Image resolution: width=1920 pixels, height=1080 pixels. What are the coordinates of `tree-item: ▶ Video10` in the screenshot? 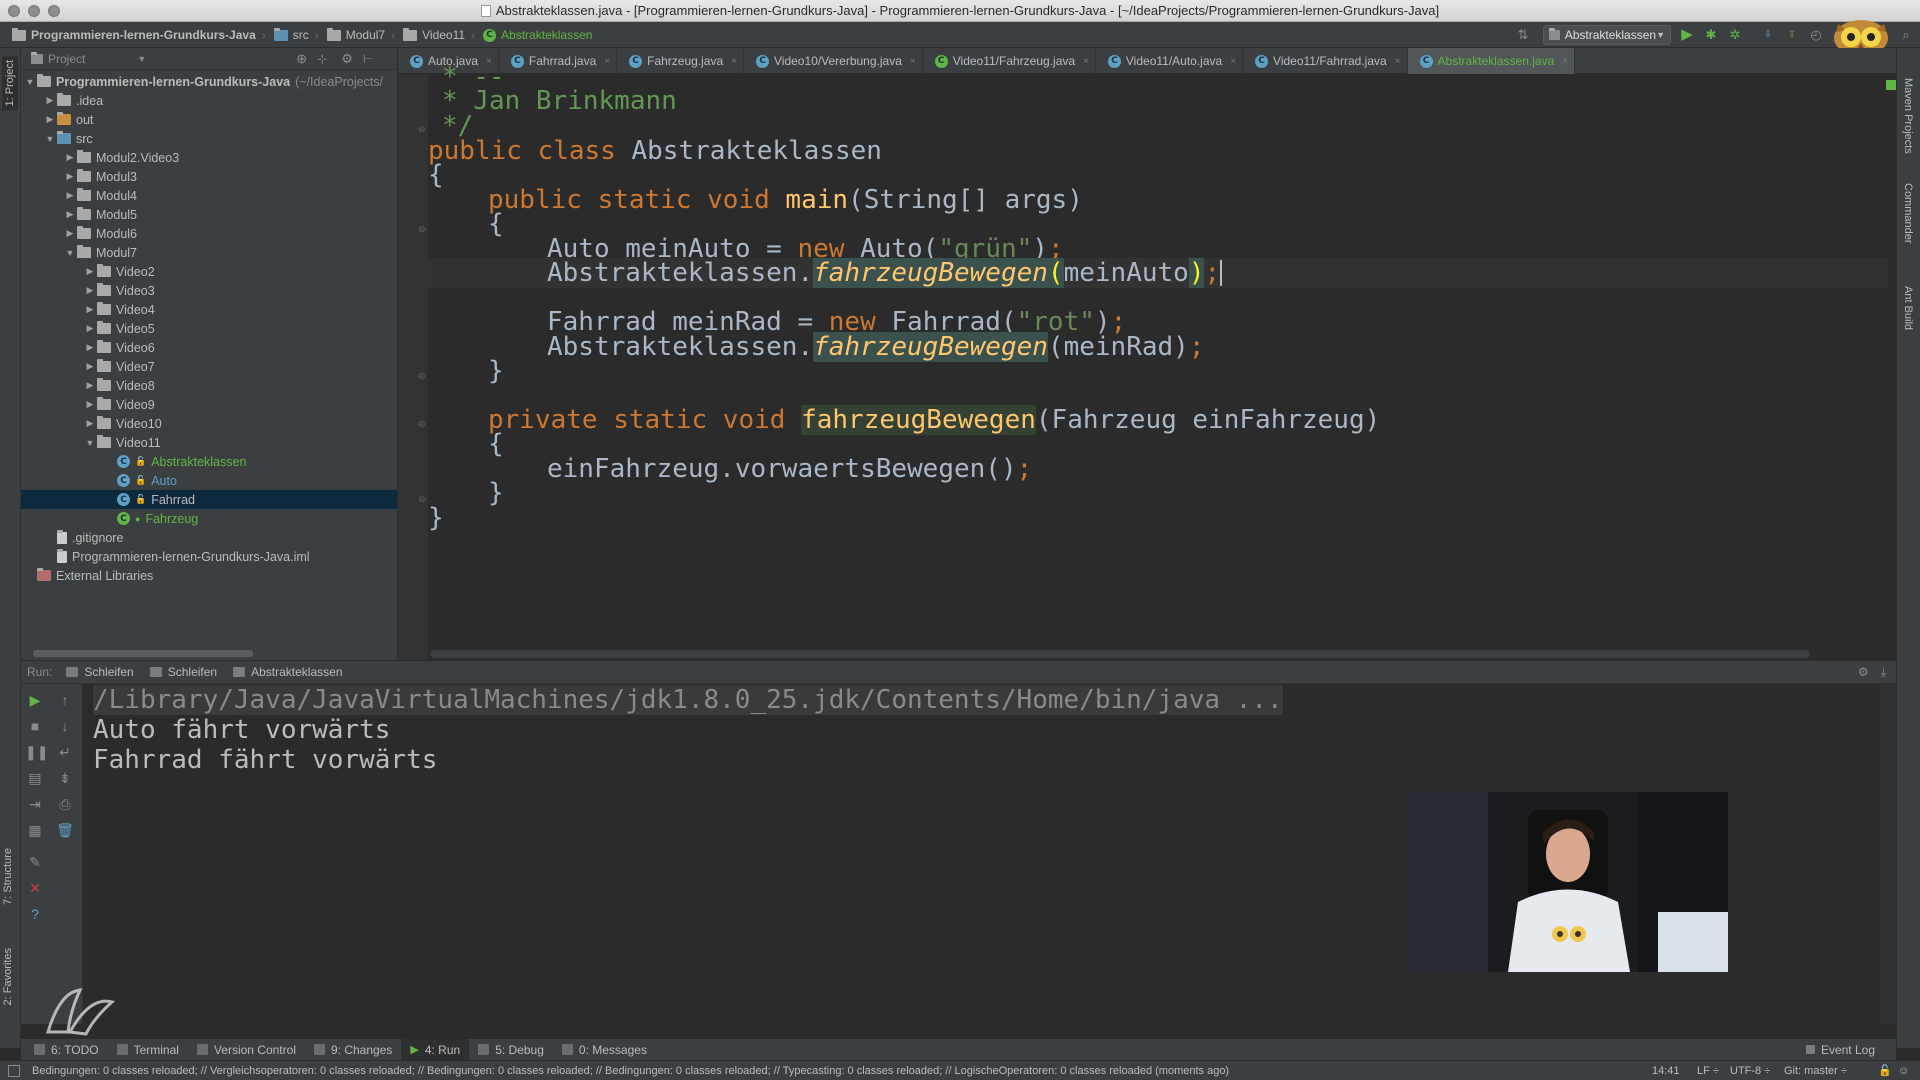 It's located at (209, 423).